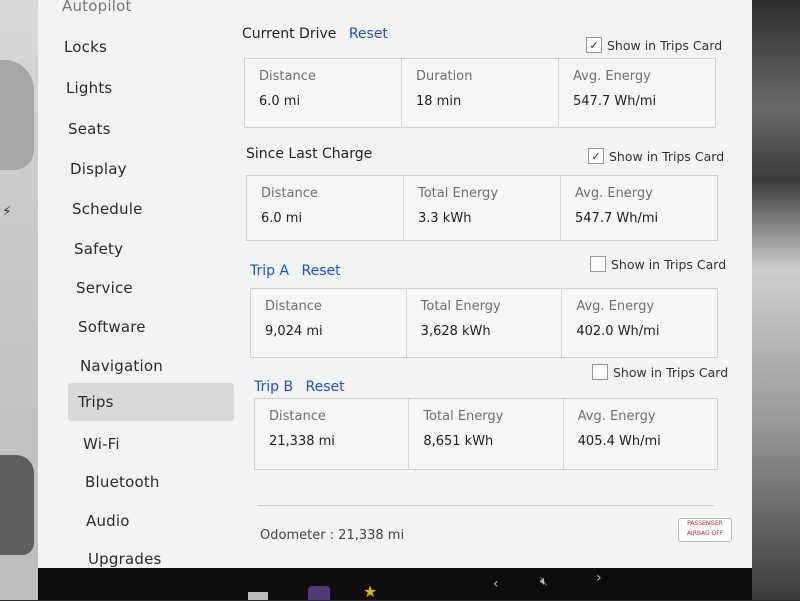 The height and width of the screenshot is (601, 800). What do you see at coordinates (669, 264) in the screenshot?
I see `trip-a-show-label: Show in Trips Card` at bounding box center [669, 264].